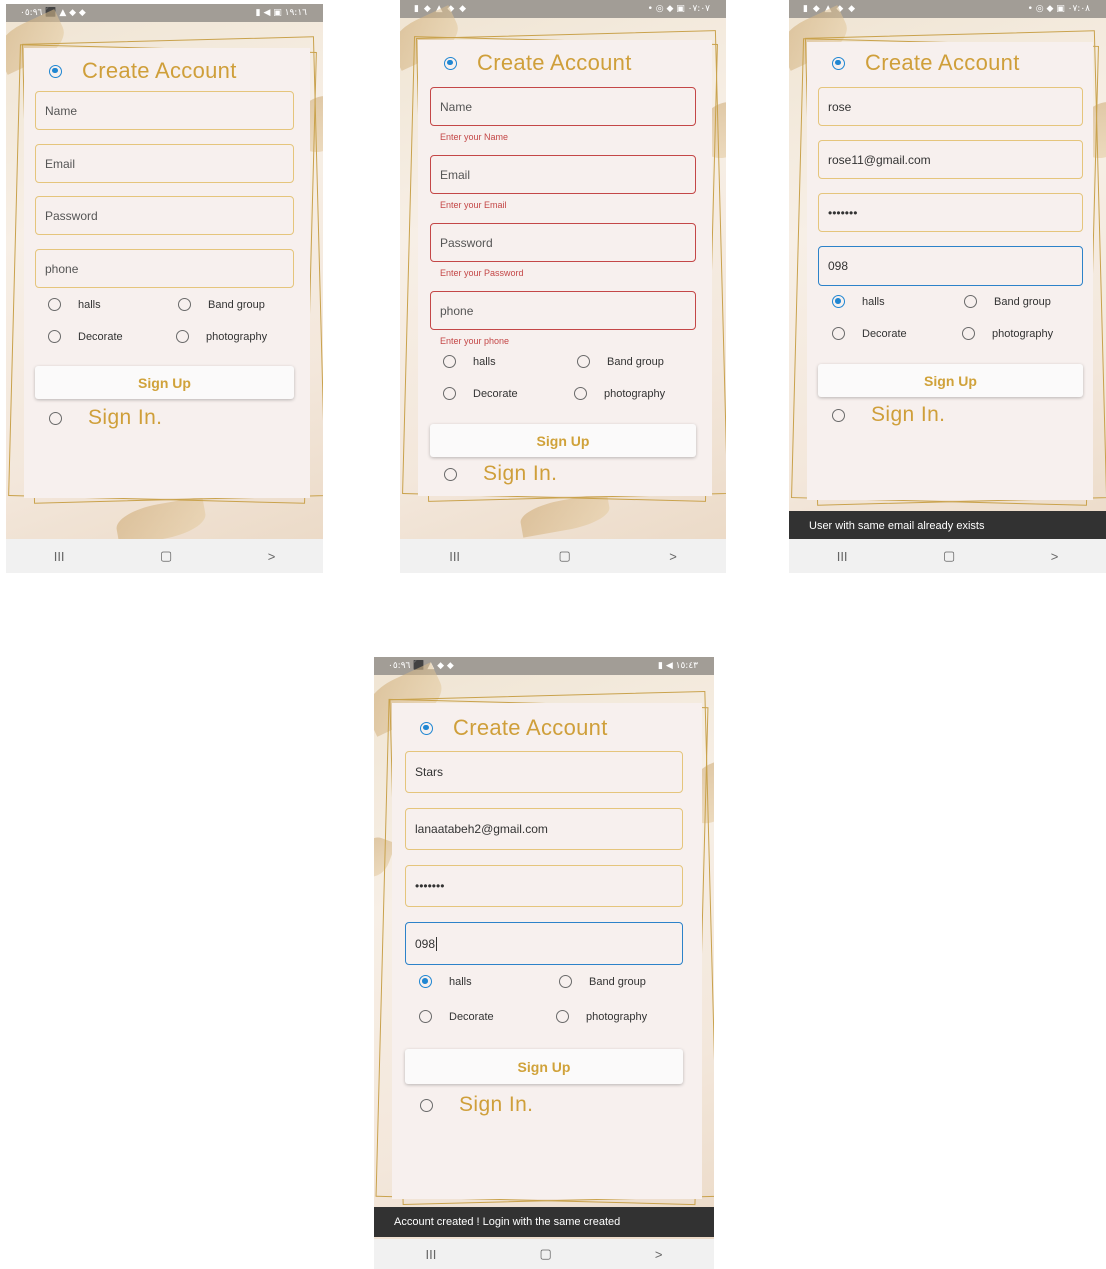 Image resolution: width=1106 pixels, height=1269 pixels. What do you see at coordinates (950, 106) in the screenshot?
I see `name-field: rose` at bounding box center [950, 106].